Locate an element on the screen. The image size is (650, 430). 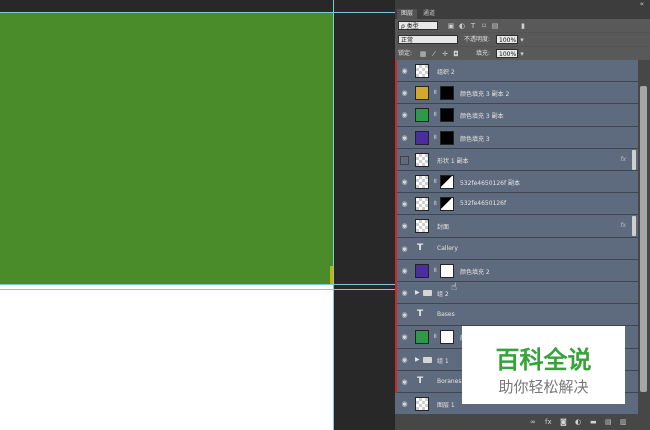
lock-paint-icon: ⁄ is located at coordinates (434, 54).